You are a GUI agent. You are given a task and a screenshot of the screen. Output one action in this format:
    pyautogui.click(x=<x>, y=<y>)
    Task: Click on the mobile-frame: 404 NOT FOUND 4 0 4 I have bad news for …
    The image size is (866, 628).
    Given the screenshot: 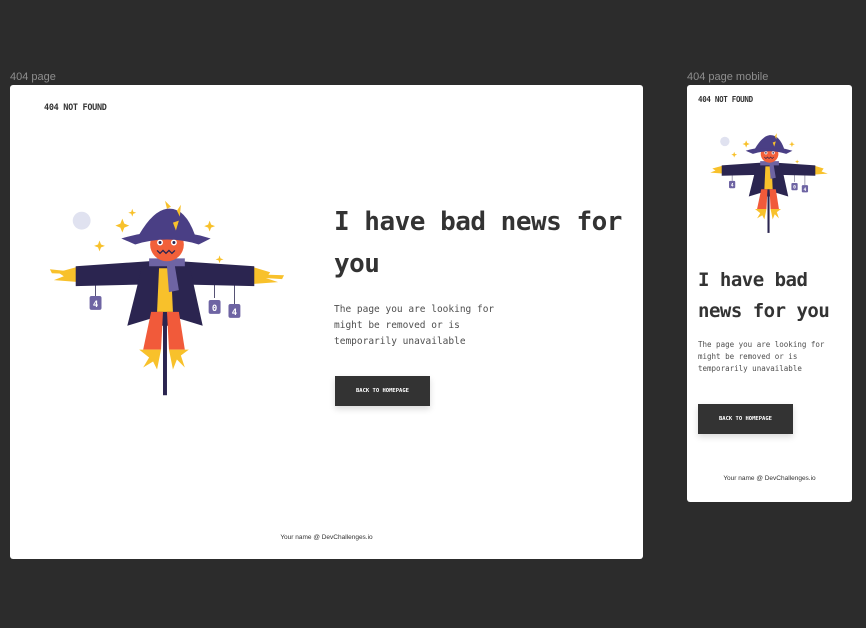 What is the action you would take?
    pyautogui.click(x=769, y=293)
    